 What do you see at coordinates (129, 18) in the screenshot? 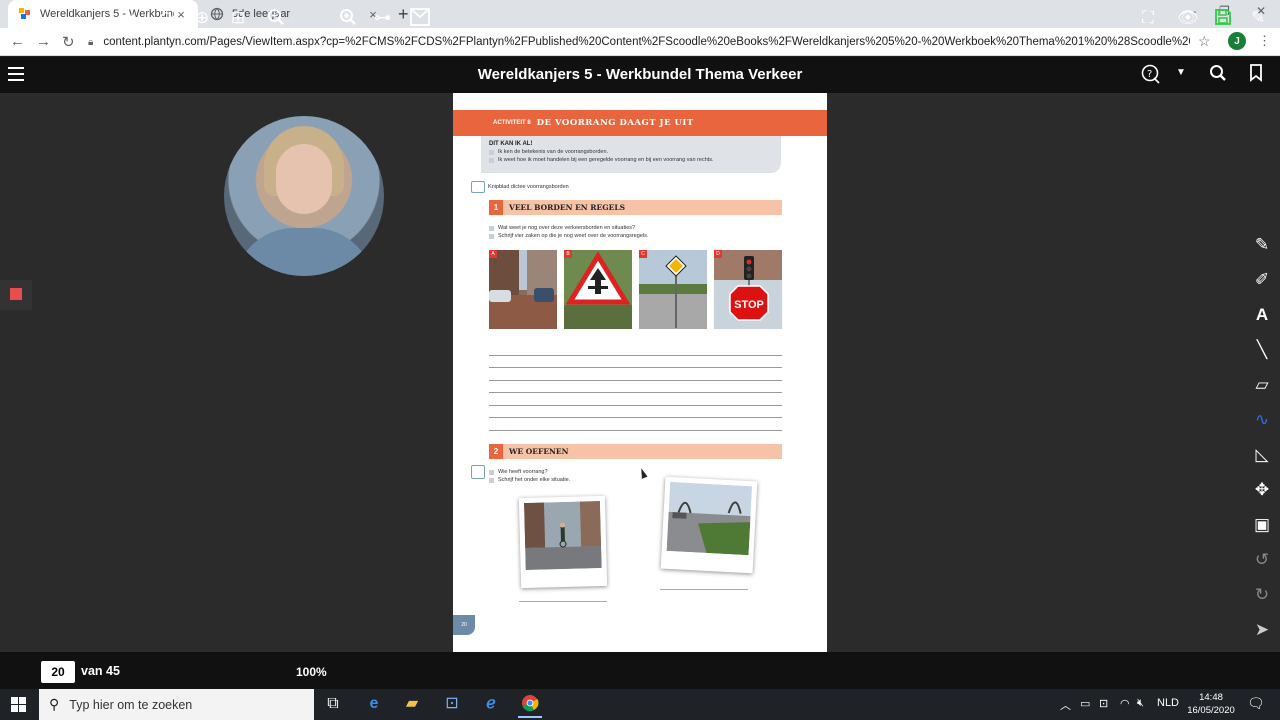
I see `next-page-arrow-icon: ➡` at bounding box center [129, 18].